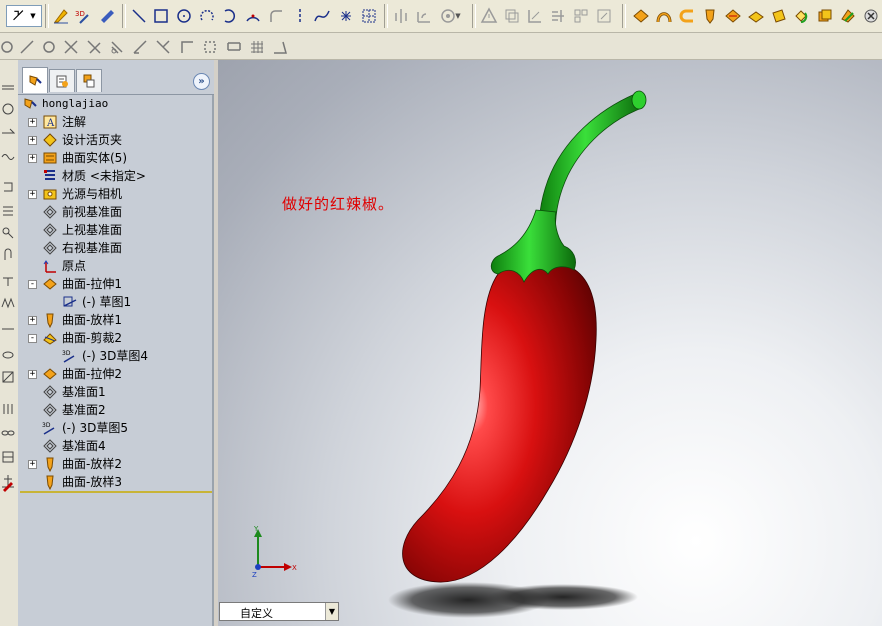  I want to click on dropdown-arrow-icon: ▼, so click(331, 611).